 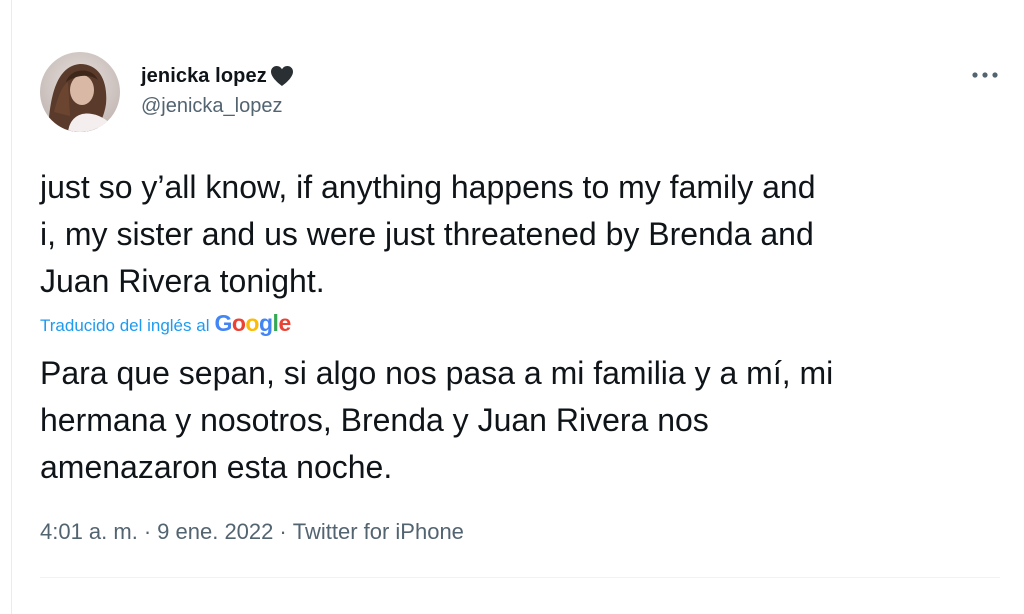 I want to click on more-options-icon, so click(x=985, y=75).